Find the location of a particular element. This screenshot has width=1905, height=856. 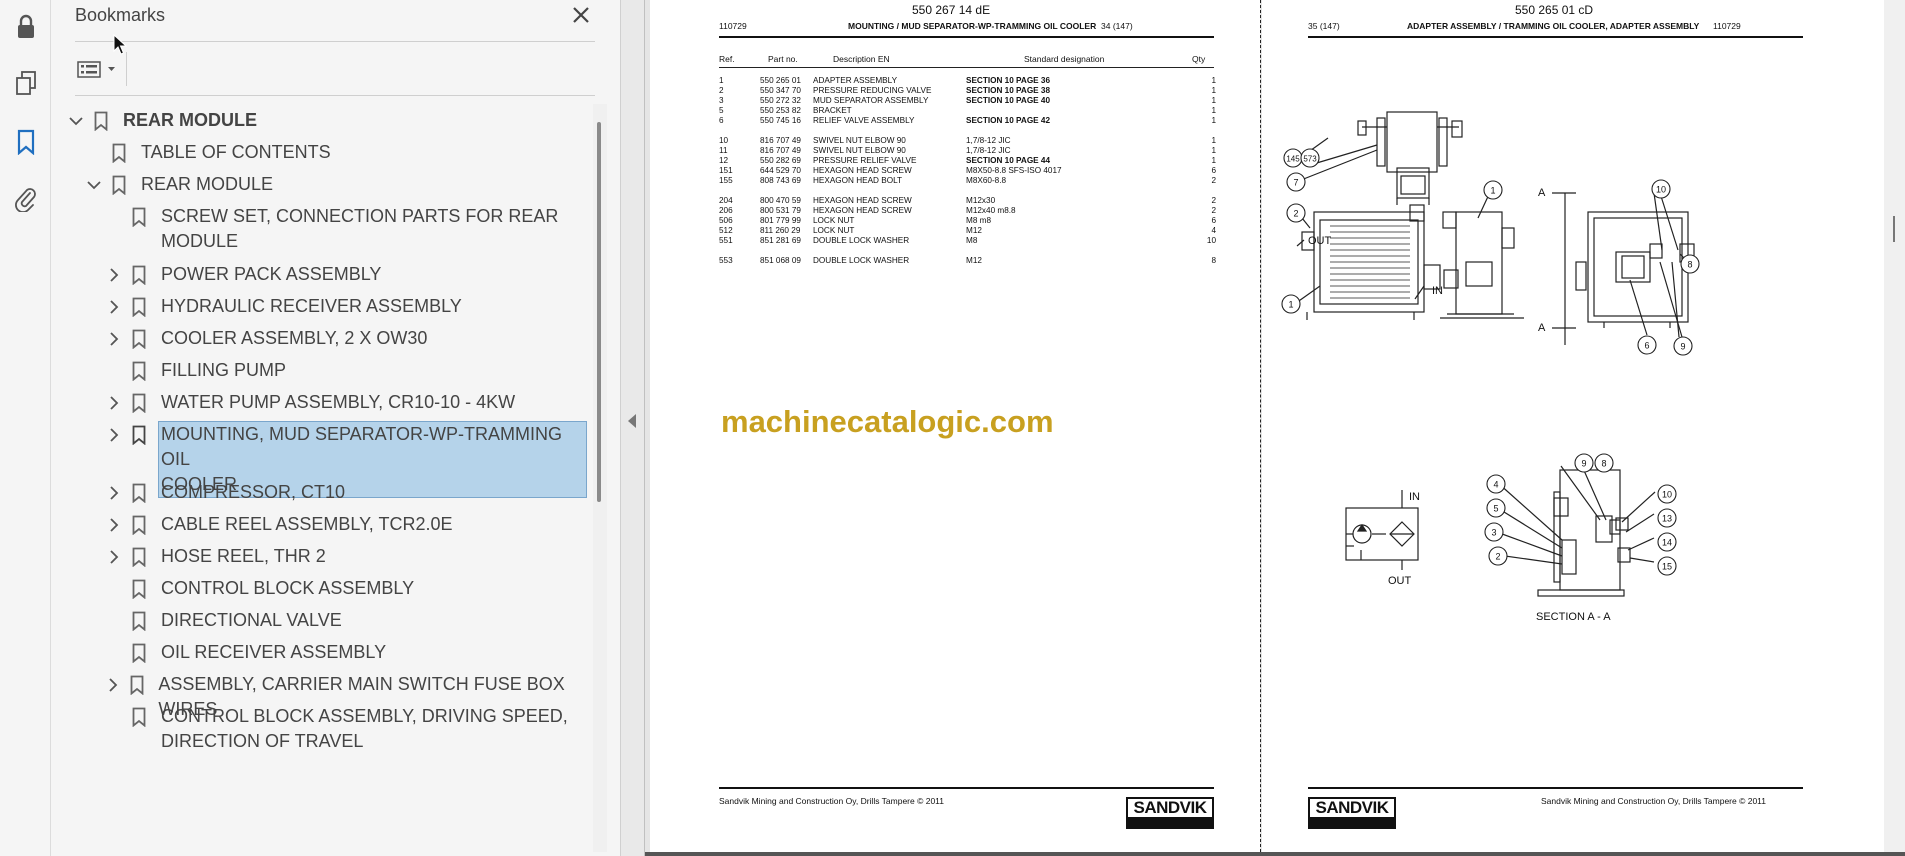

bookmark-item-hydraulic-receiver: HYDRAULIC RECEIVER ASSEMBLY is located at coordinates (284, 306).